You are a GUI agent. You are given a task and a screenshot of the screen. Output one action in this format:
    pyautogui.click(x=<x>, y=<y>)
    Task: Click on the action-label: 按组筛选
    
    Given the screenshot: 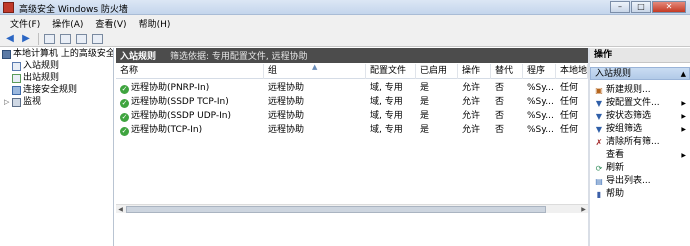 What is the action you would take?
    pyautogui.click(x=624, y=129)
    